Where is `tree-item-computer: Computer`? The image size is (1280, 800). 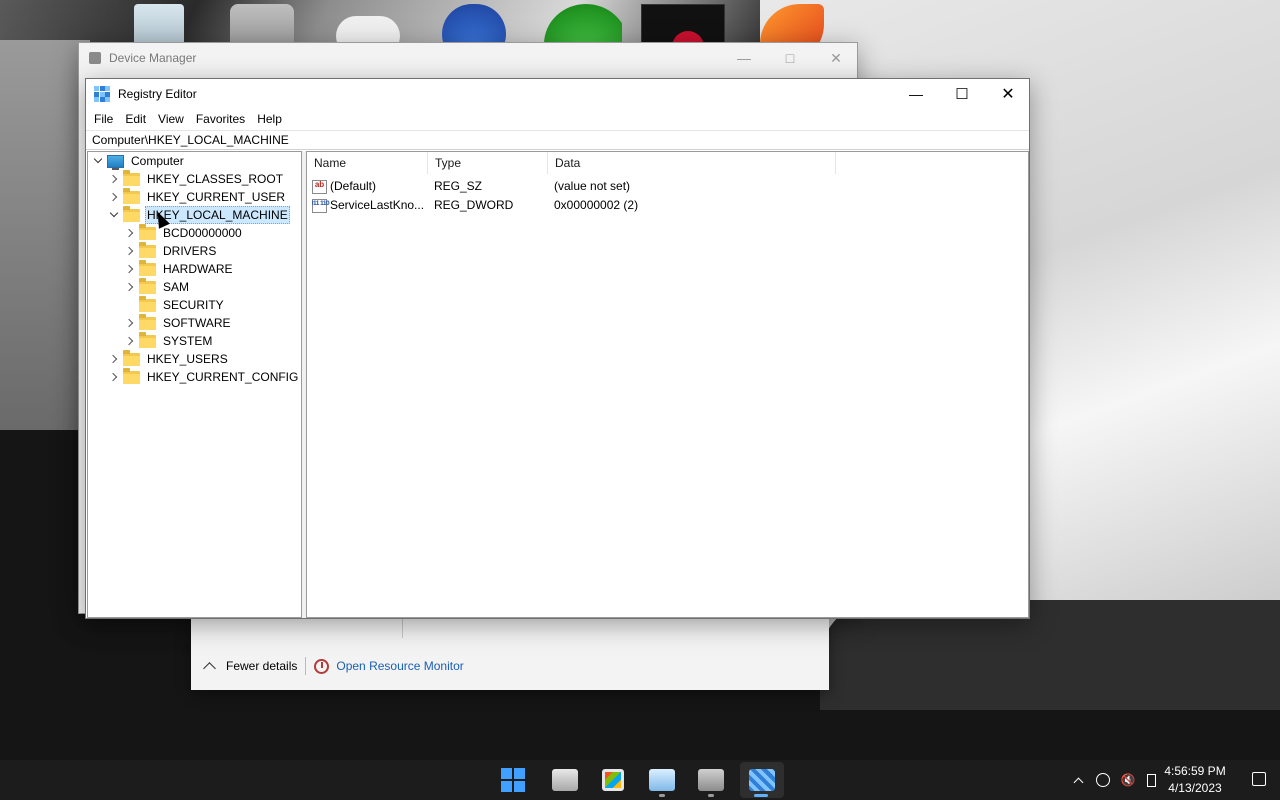 tree-item-computer: Computer is located at coordinates (138, 161).